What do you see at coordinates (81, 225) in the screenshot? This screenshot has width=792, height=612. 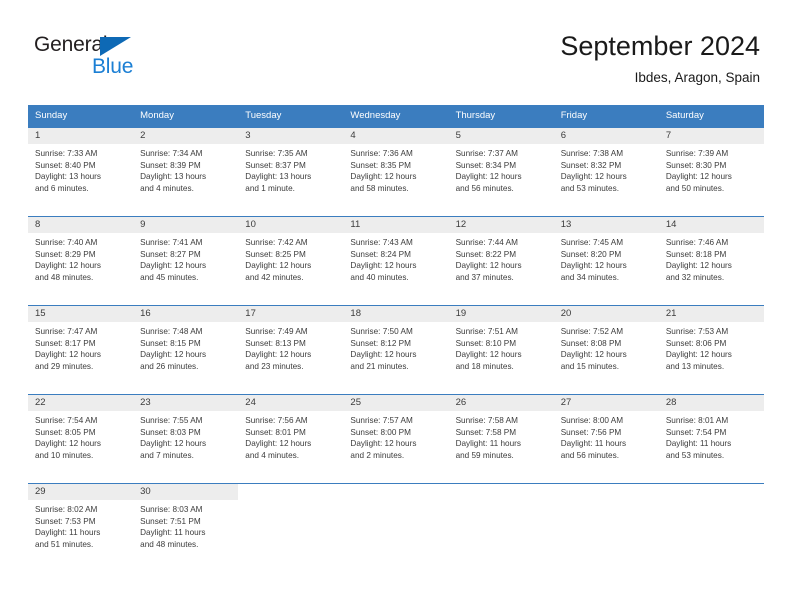 I see `day-number: 8` at bounding box center [81, 225].